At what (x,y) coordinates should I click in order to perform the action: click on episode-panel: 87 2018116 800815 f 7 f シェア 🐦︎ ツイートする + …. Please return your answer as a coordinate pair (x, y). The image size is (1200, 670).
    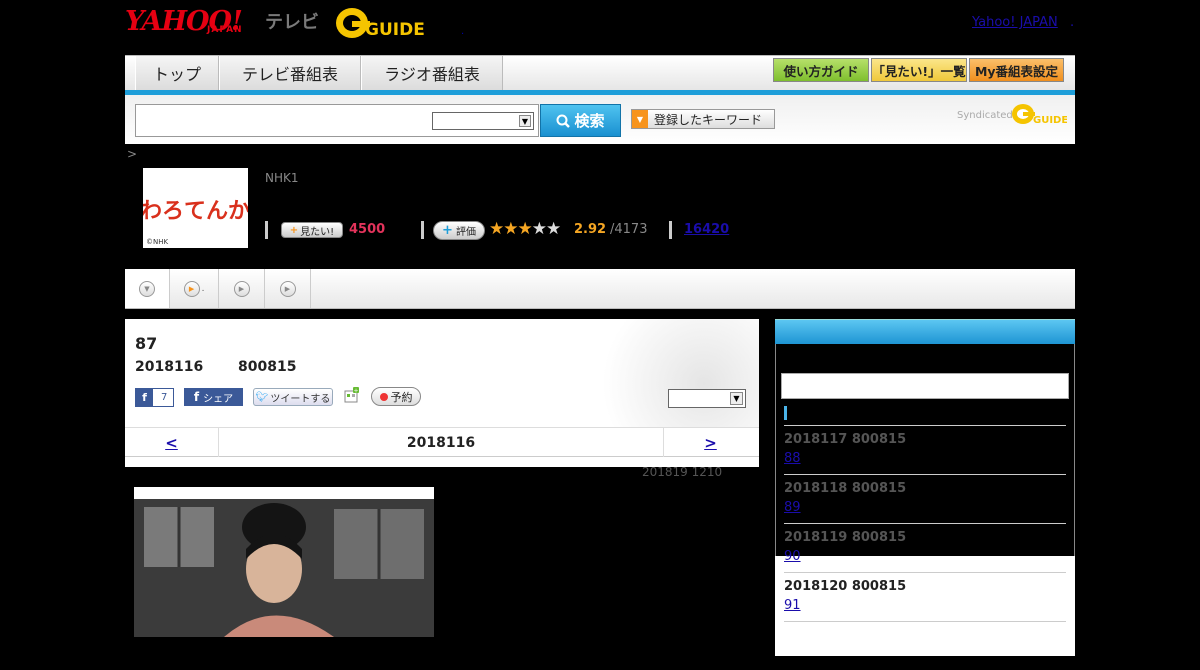
    Looking at the image, I should click on (442, 393).